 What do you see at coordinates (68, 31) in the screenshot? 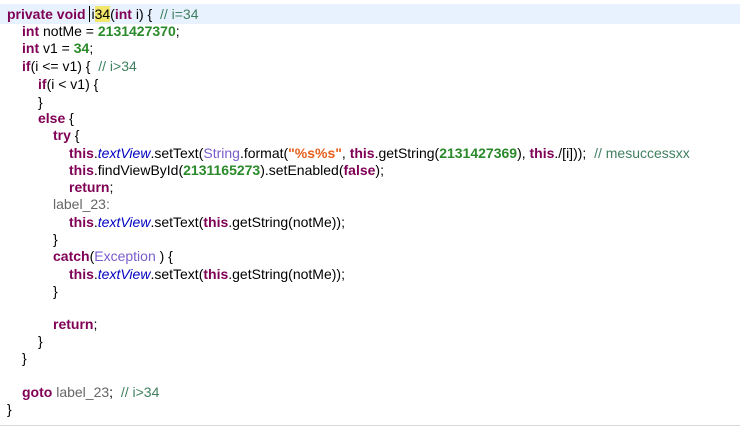
I see `code-text: notMe =` at bounding box center [68, 31].